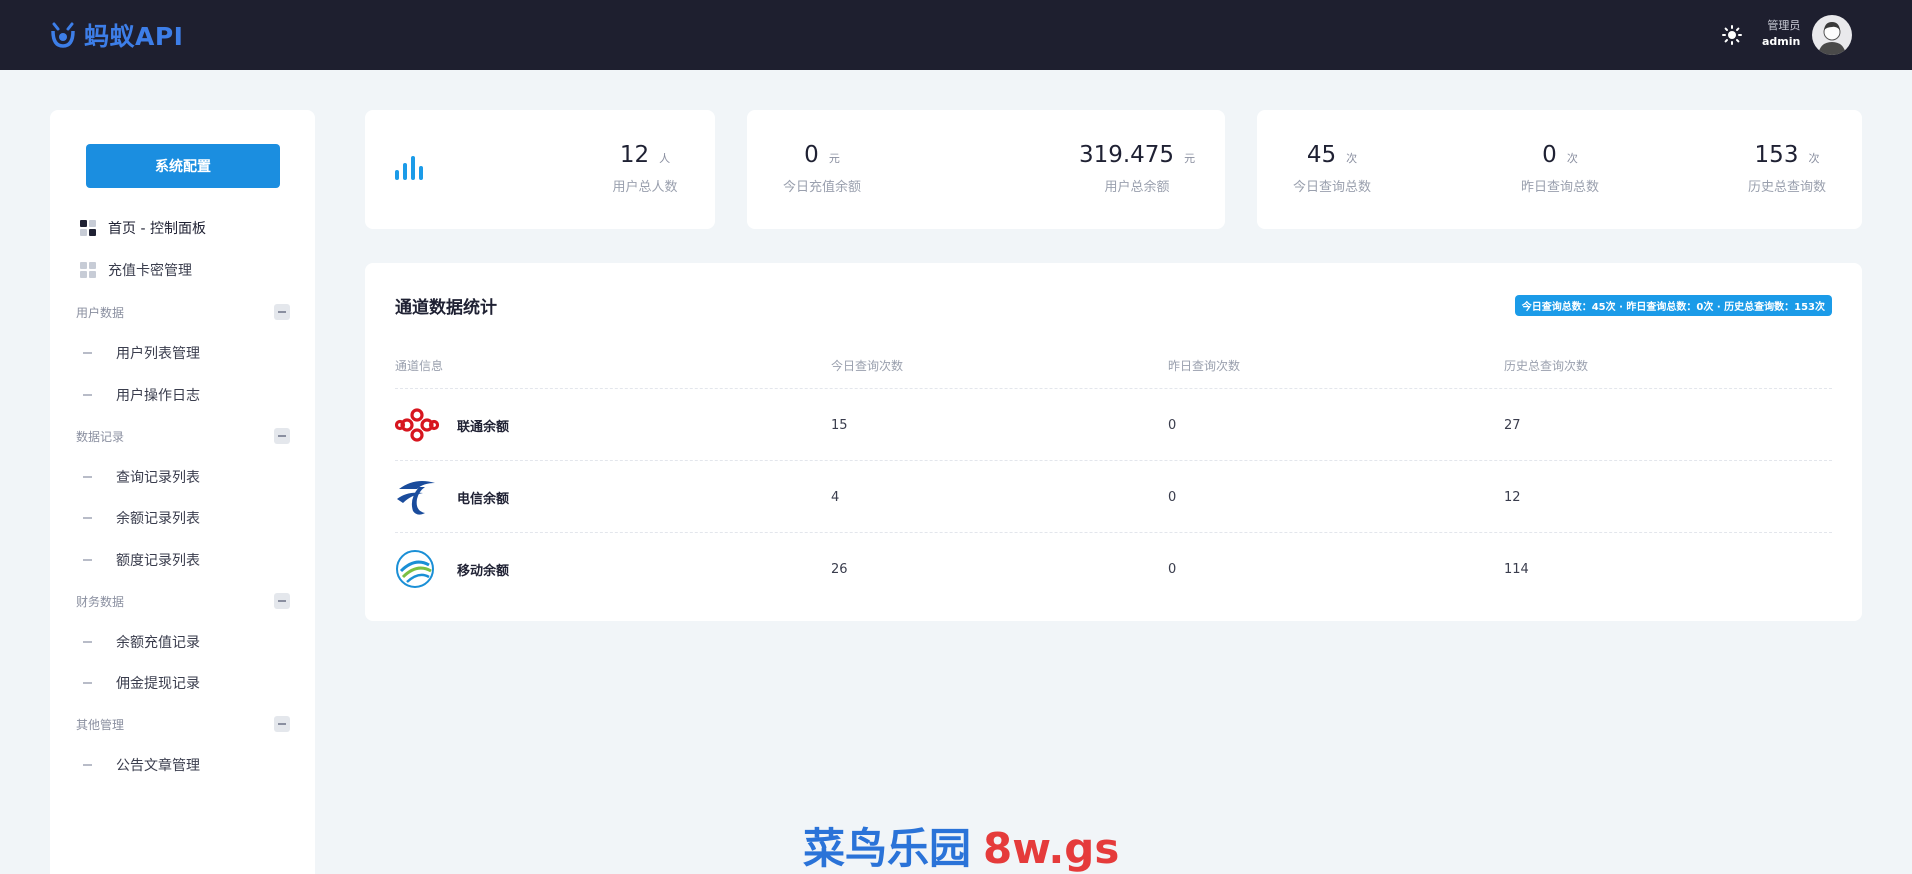 The image size is (1912, 874). What do you see at coordinates (839, 569) in the screenshot?
I see `today-count: 26` at bounding box center [839, 569].